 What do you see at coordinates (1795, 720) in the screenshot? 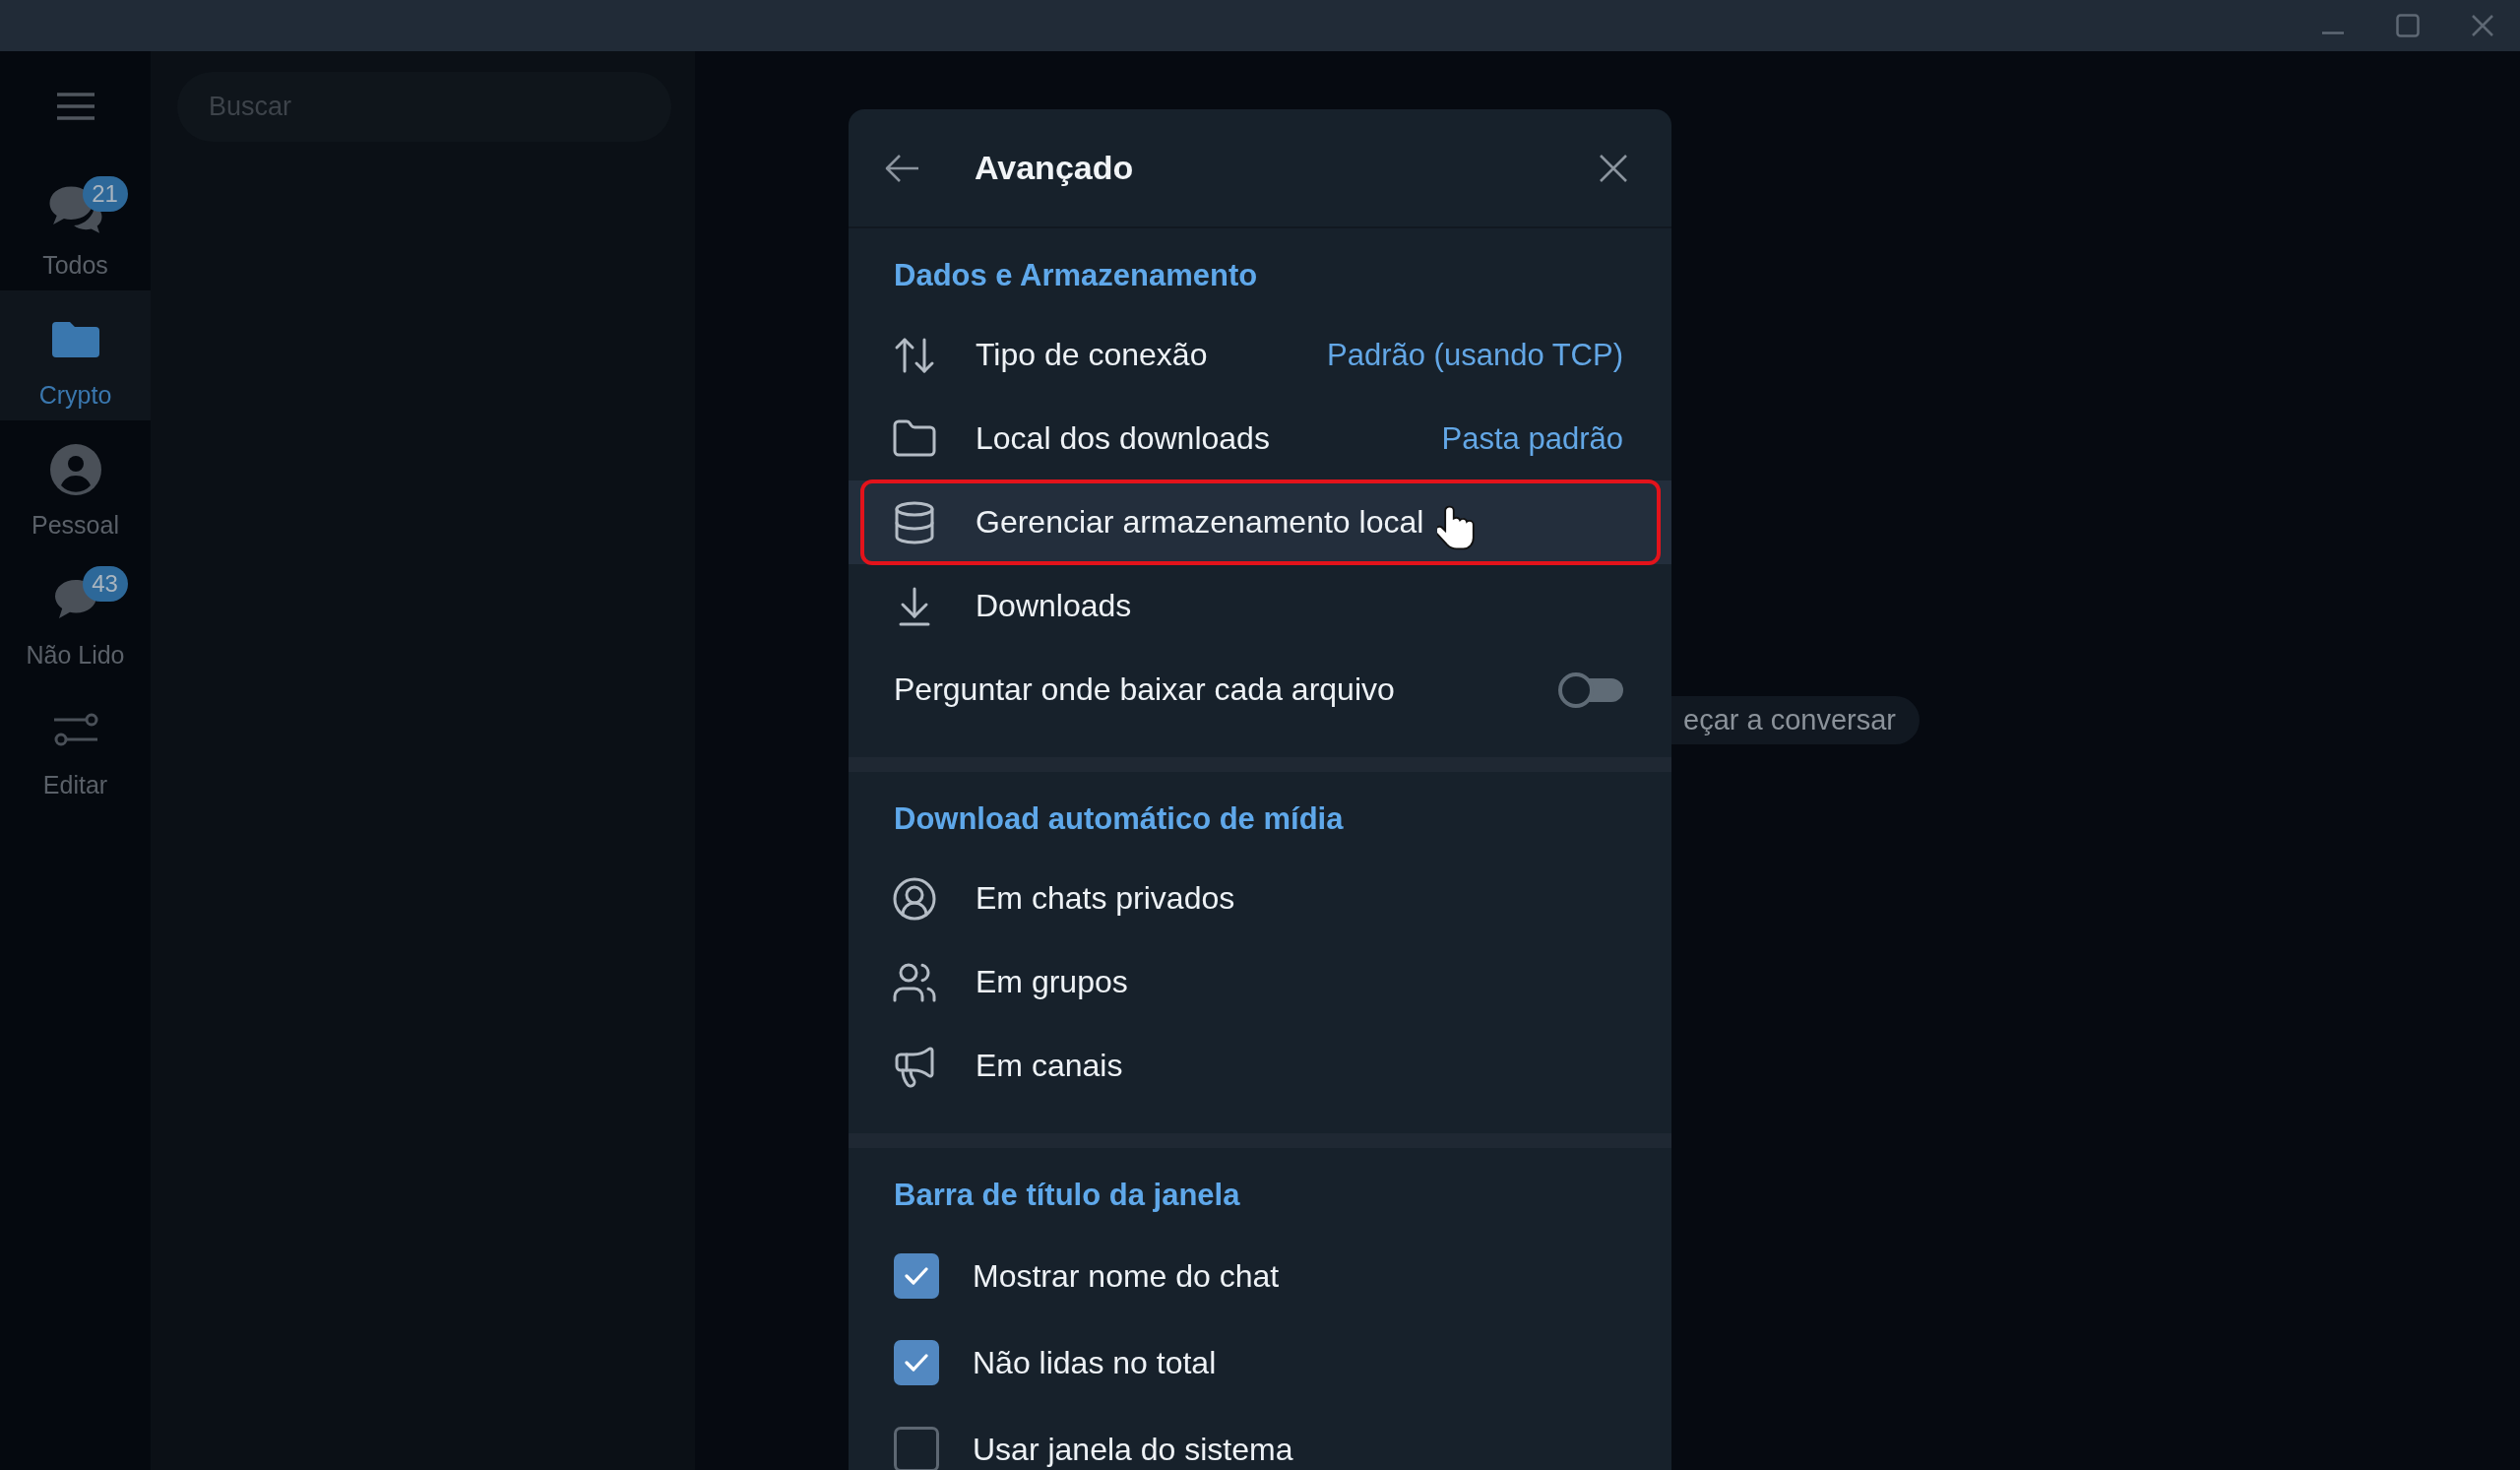
I see `hint-pill: eçar a conversar` at bounding box center [1795, 720].